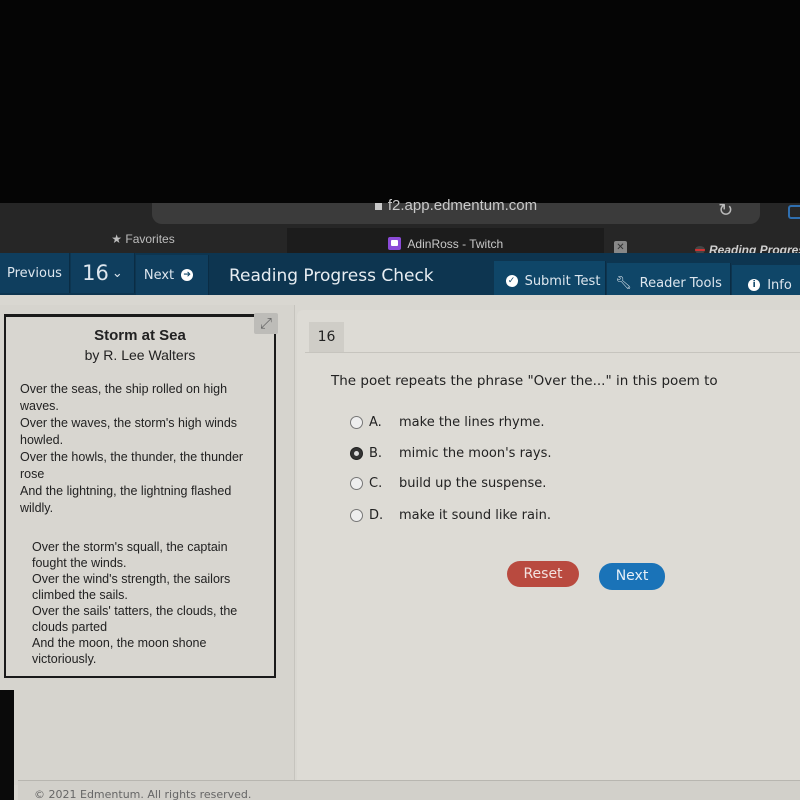 This screenshot has width=800, height=800. I want to click on address-bar: f2.app.edmentum.com, so click(456, 210).